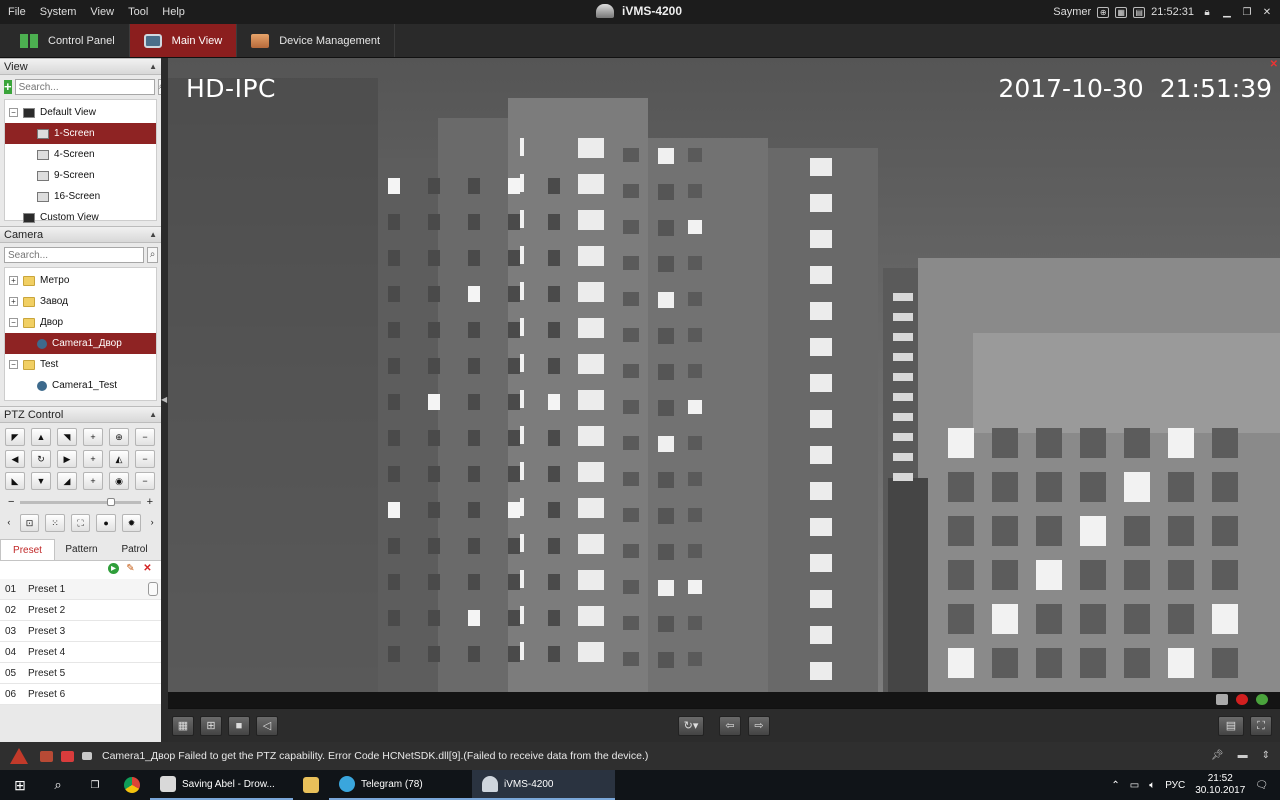 Image resolution: width=1280 pixels, height=800 pixels. I want to click on expand-toggle-icon: +, so click(13, 280).